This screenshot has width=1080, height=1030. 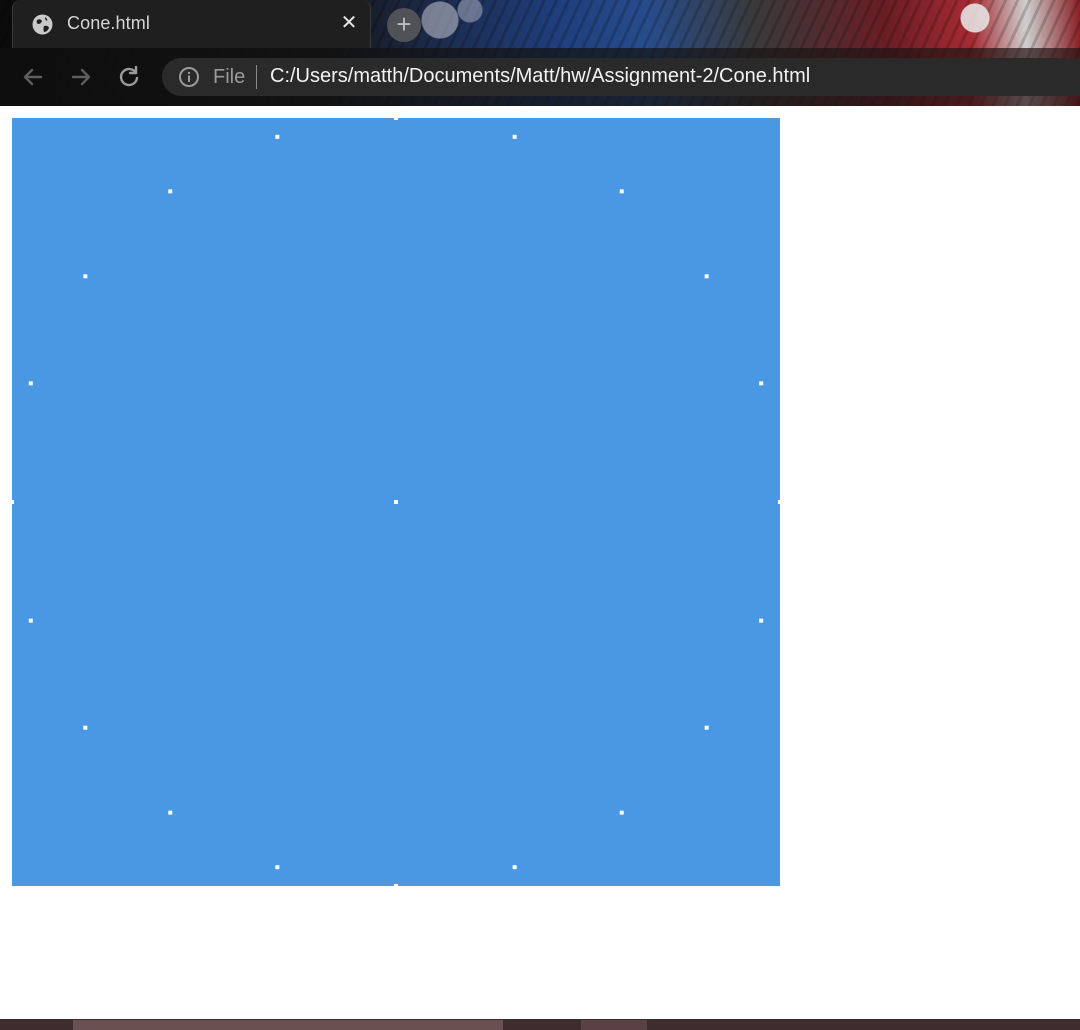 I want to click on tab-cone: Cone.html ✕, so click(x=191, y=24).